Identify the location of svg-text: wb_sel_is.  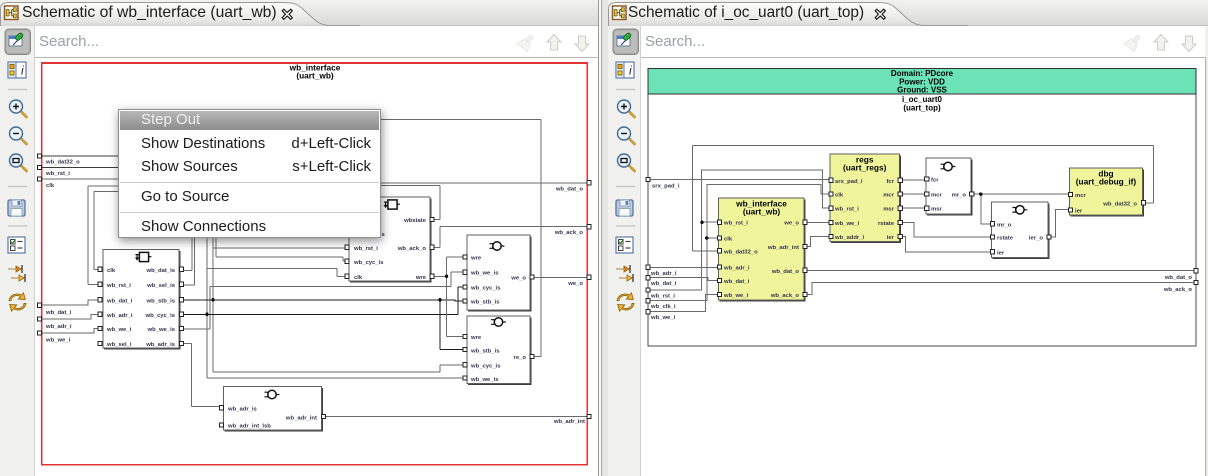
(161, 286).